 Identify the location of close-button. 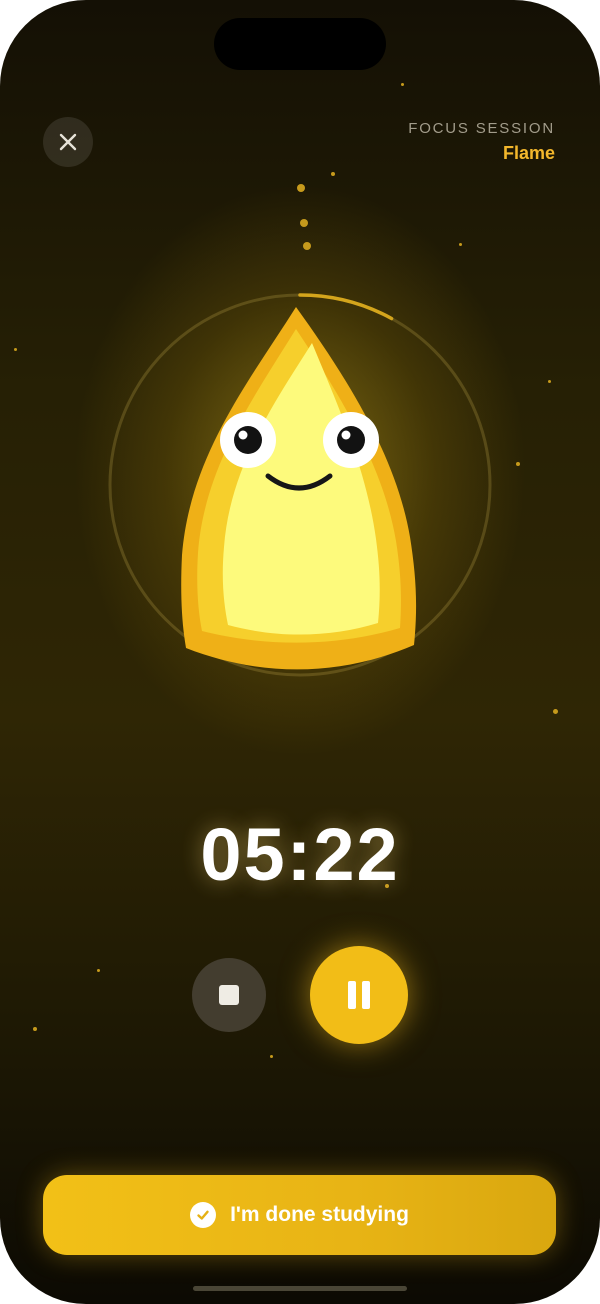
(68, 142).